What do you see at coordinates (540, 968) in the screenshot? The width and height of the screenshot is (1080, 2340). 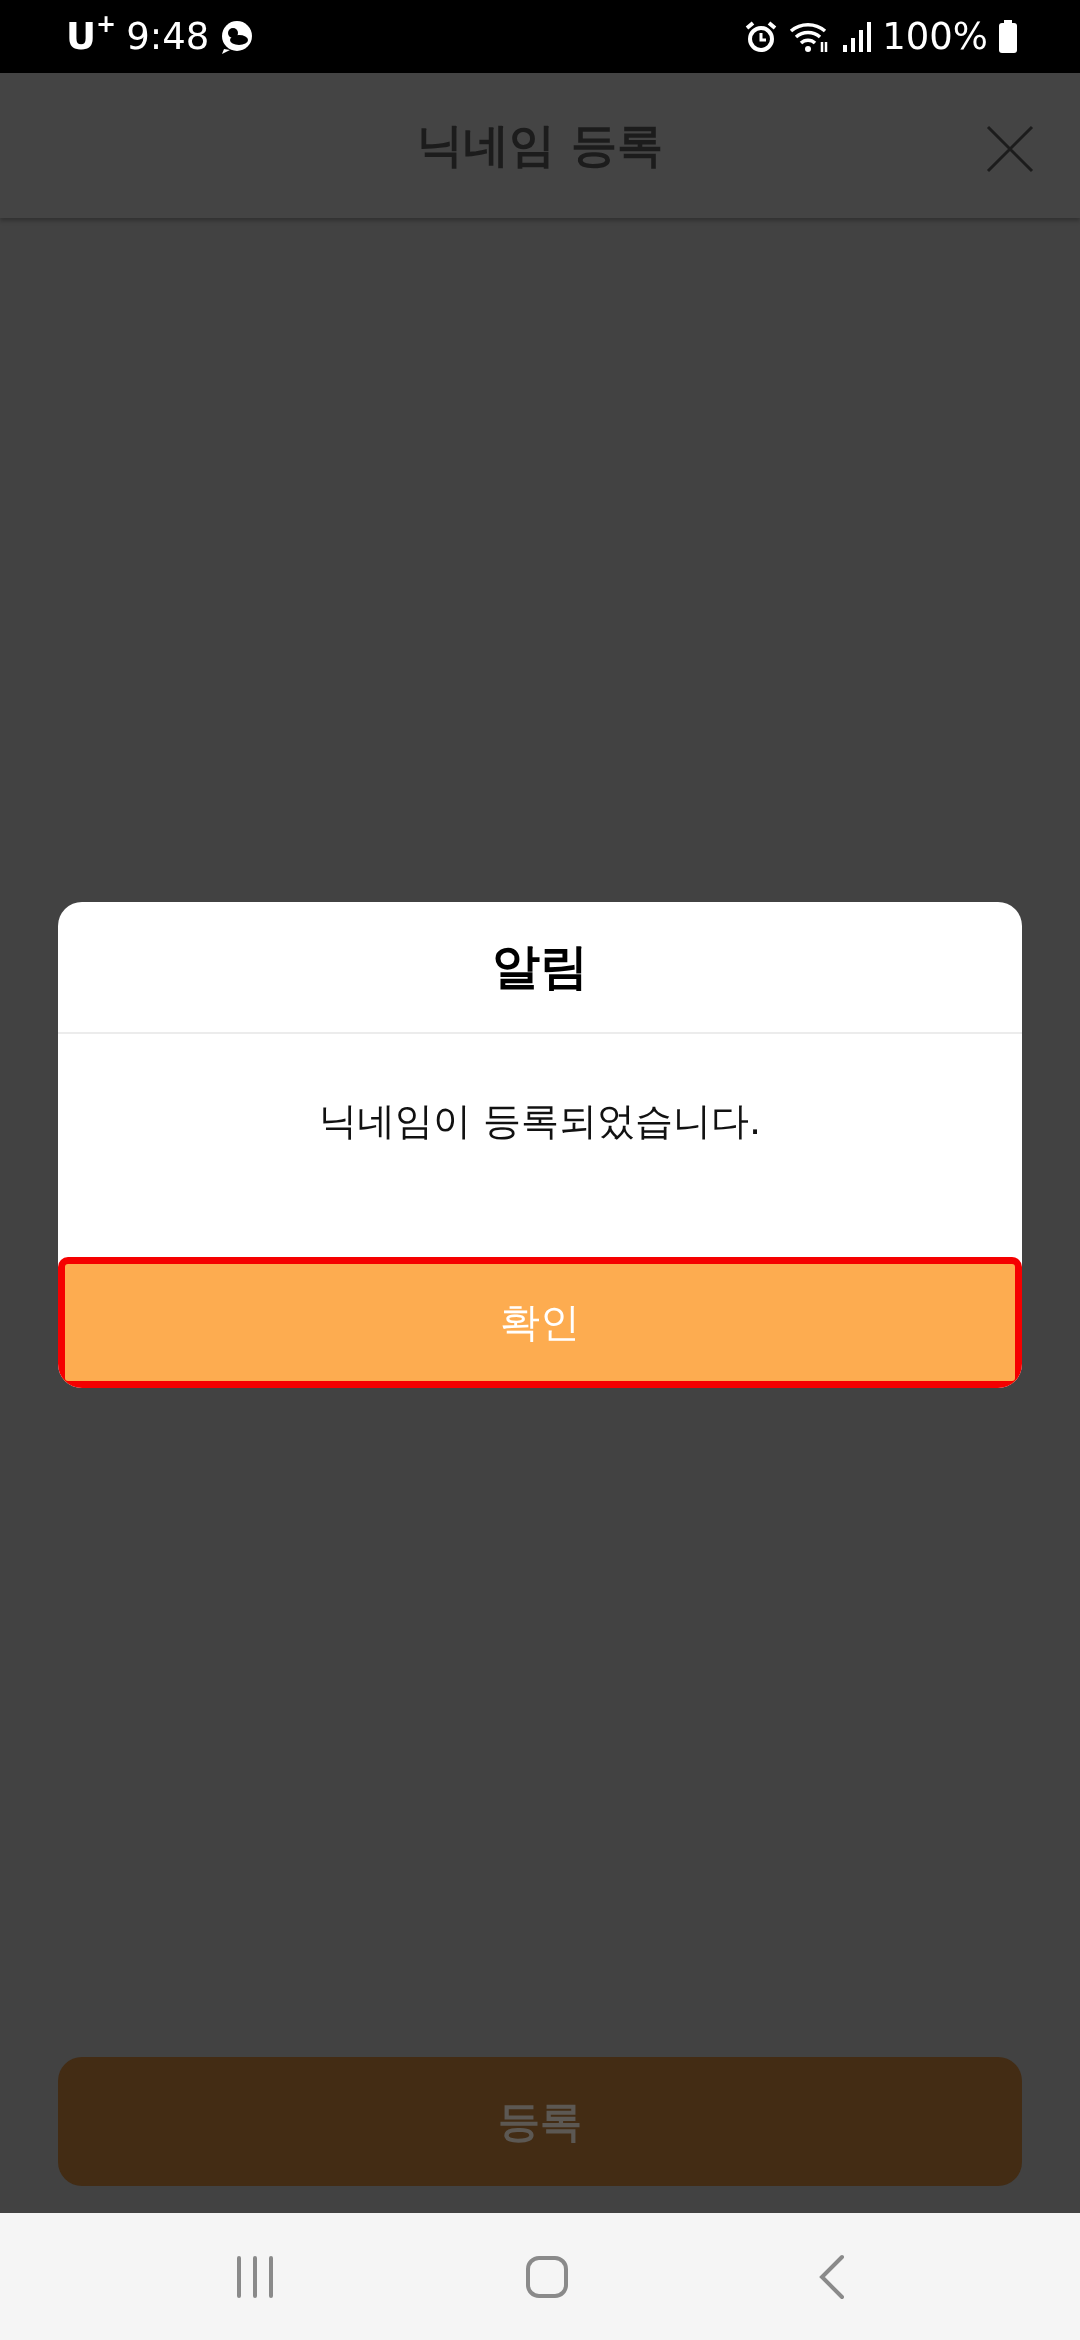 I see `dialog-title: 알림` at bounding box center [540, 968].